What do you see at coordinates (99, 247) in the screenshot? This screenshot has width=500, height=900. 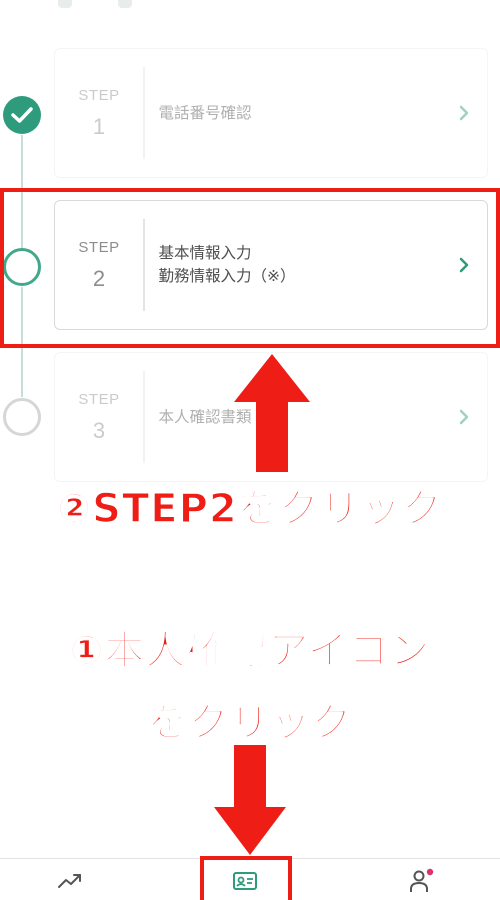 I see `step-2-label: STEP` at bounding box center [99, 247].